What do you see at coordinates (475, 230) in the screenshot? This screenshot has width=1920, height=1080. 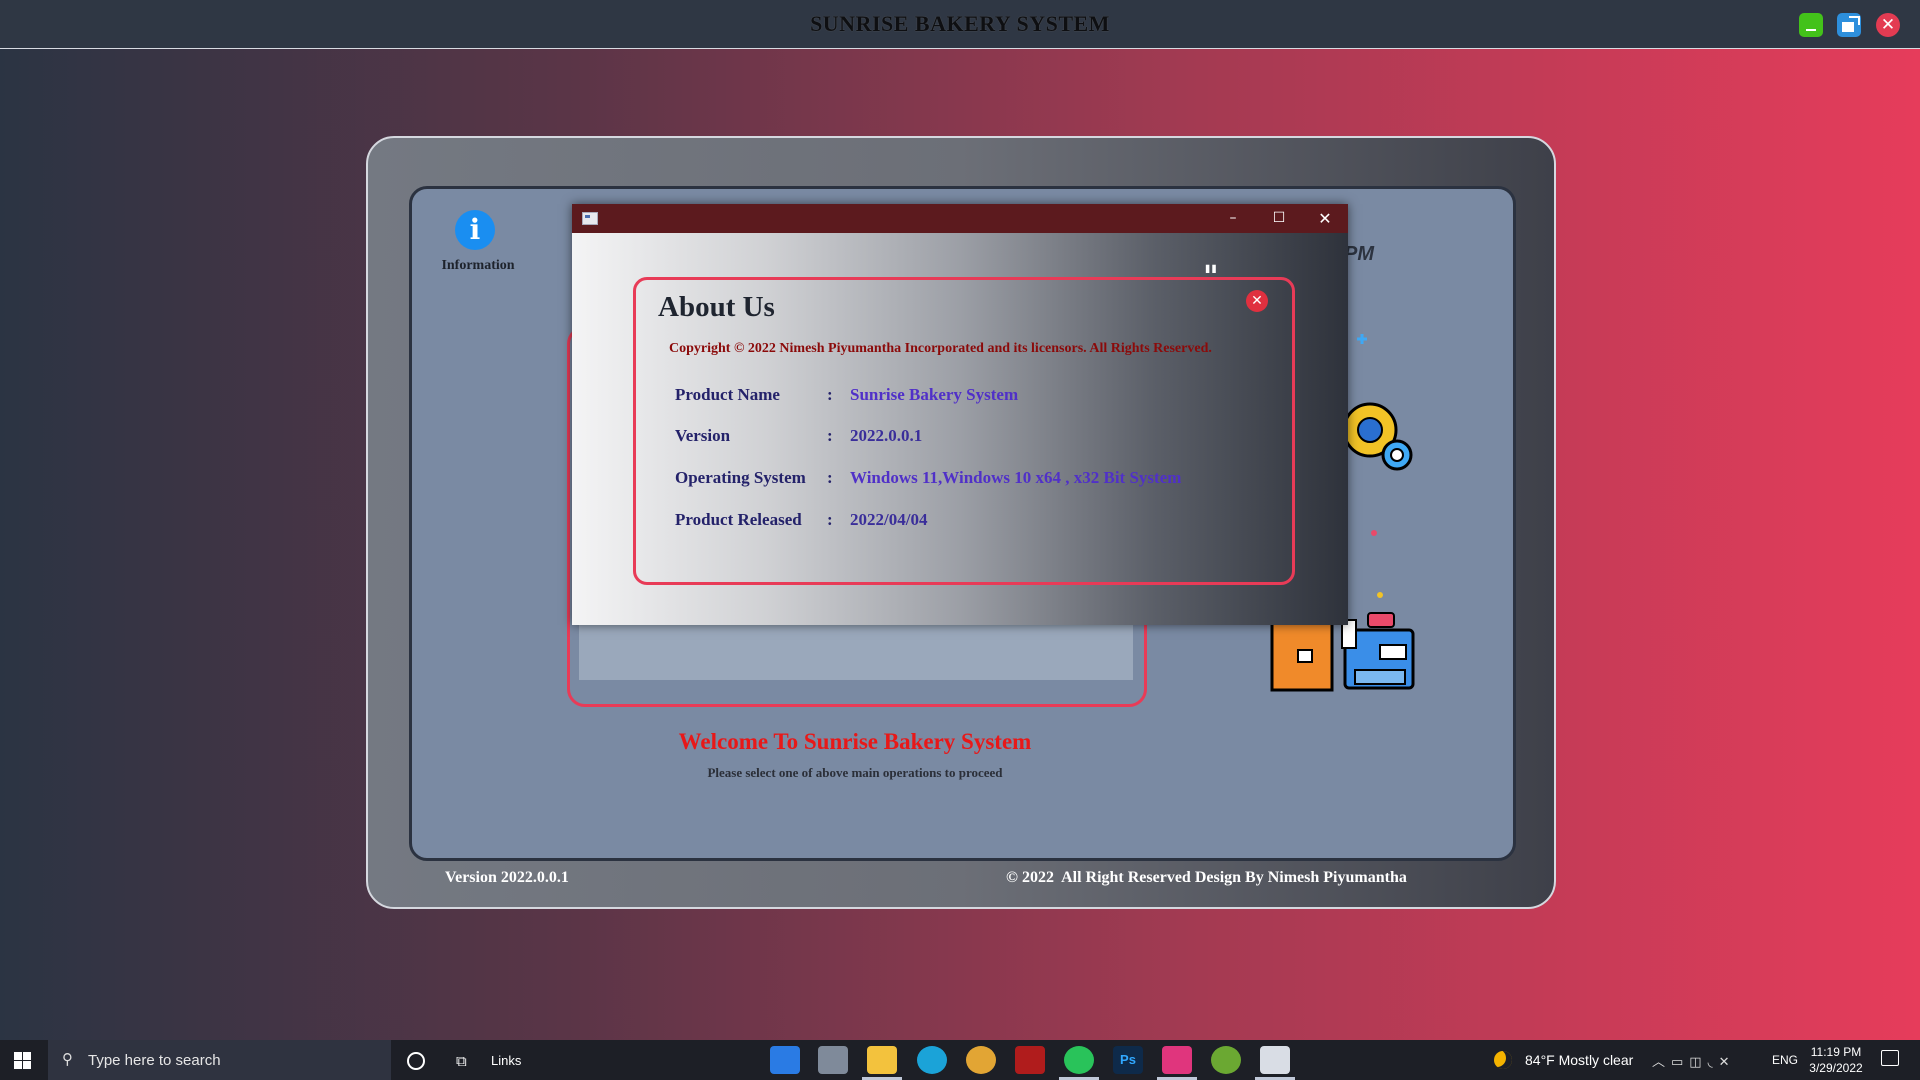 I see `information-icon: i` at bounding box center [475, 230].